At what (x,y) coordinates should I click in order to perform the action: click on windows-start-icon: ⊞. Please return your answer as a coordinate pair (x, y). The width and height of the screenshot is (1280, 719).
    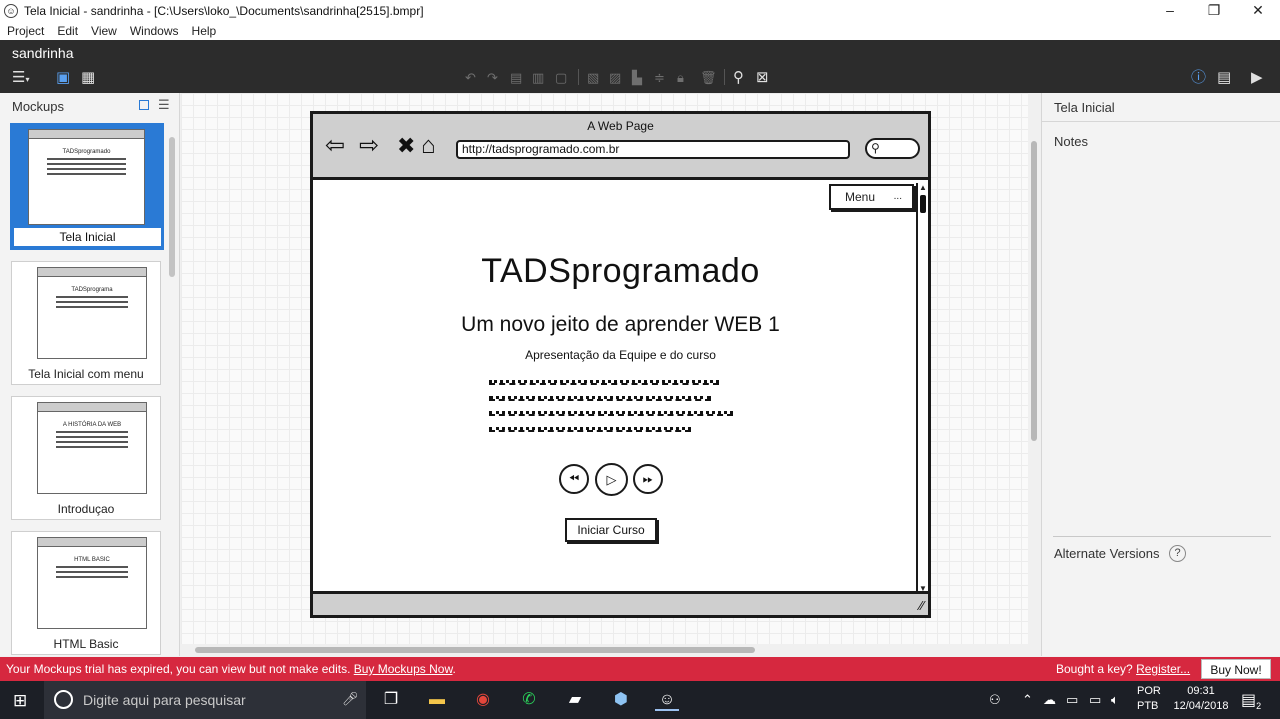
    Looking at the image, I should click on (20, 701).